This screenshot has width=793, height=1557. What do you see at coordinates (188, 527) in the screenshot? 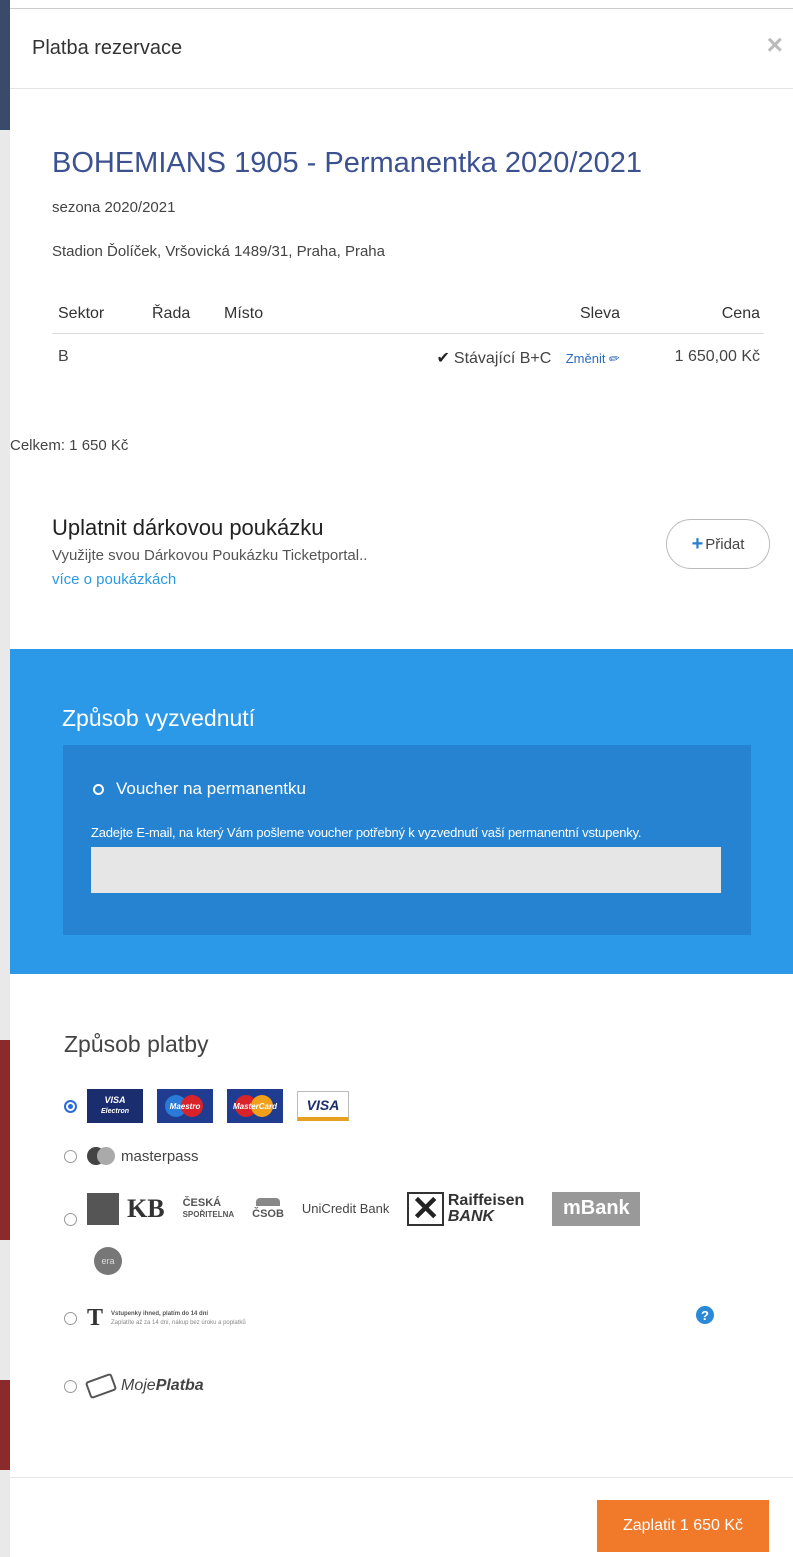
I see `voucher-title: Uplatnit dárkovou poukázku` at bounding box center [188, 527].